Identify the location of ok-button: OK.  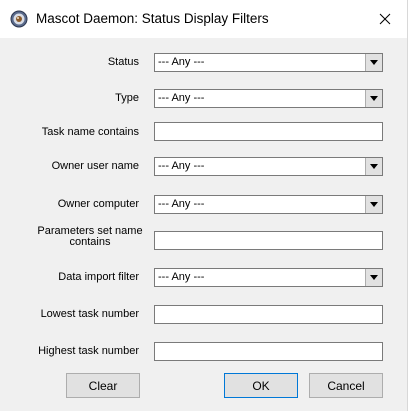
(261, 385).